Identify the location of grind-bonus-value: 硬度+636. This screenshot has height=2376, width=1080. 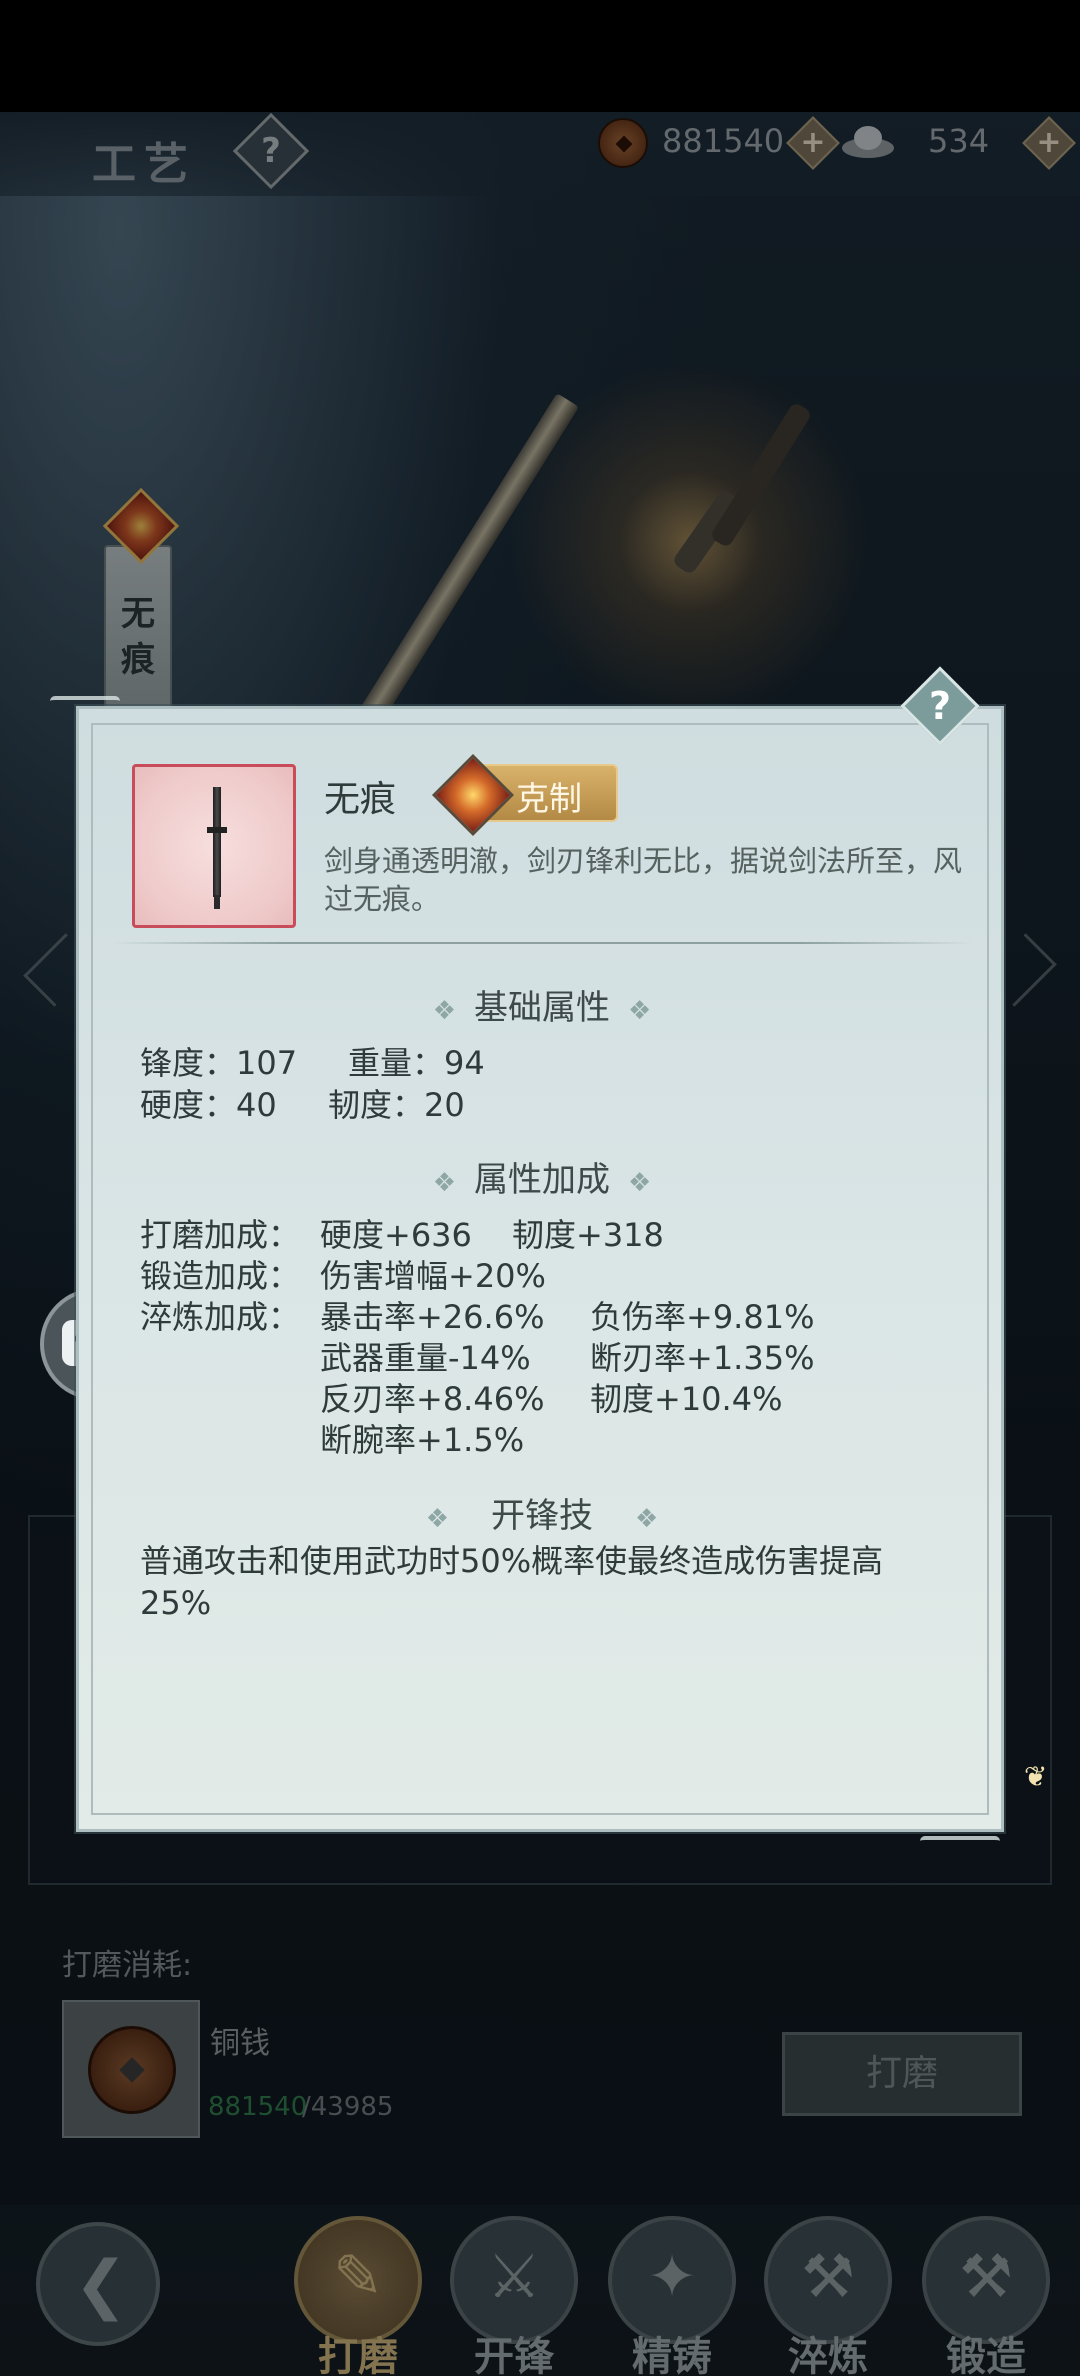
(396, 1235).